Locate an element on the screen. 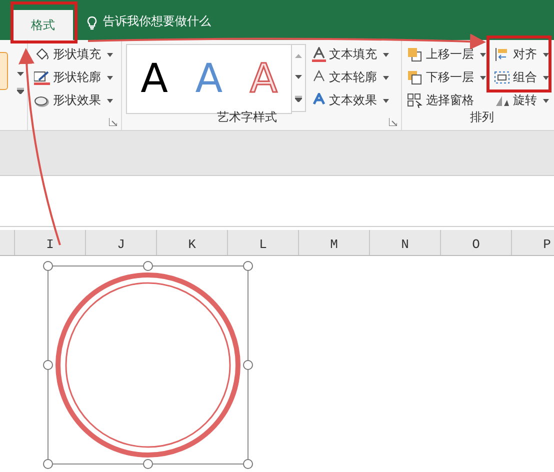  group-icon is located at coordinates (502, 77).